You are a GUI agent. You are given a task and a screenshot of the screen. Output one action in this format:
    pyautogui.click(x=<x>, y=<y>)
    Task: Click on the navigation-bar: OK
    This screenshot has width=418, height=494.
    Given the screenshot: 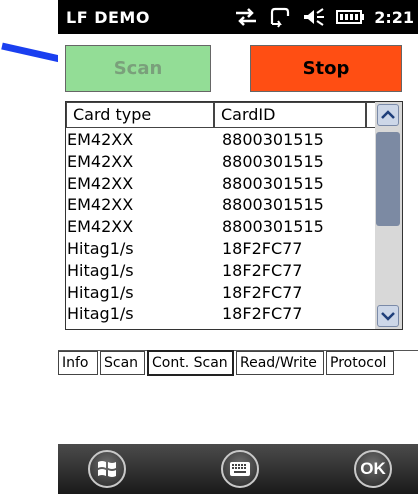 What is the action you would take?
    pyautogui.click(x=238, y=469)
    